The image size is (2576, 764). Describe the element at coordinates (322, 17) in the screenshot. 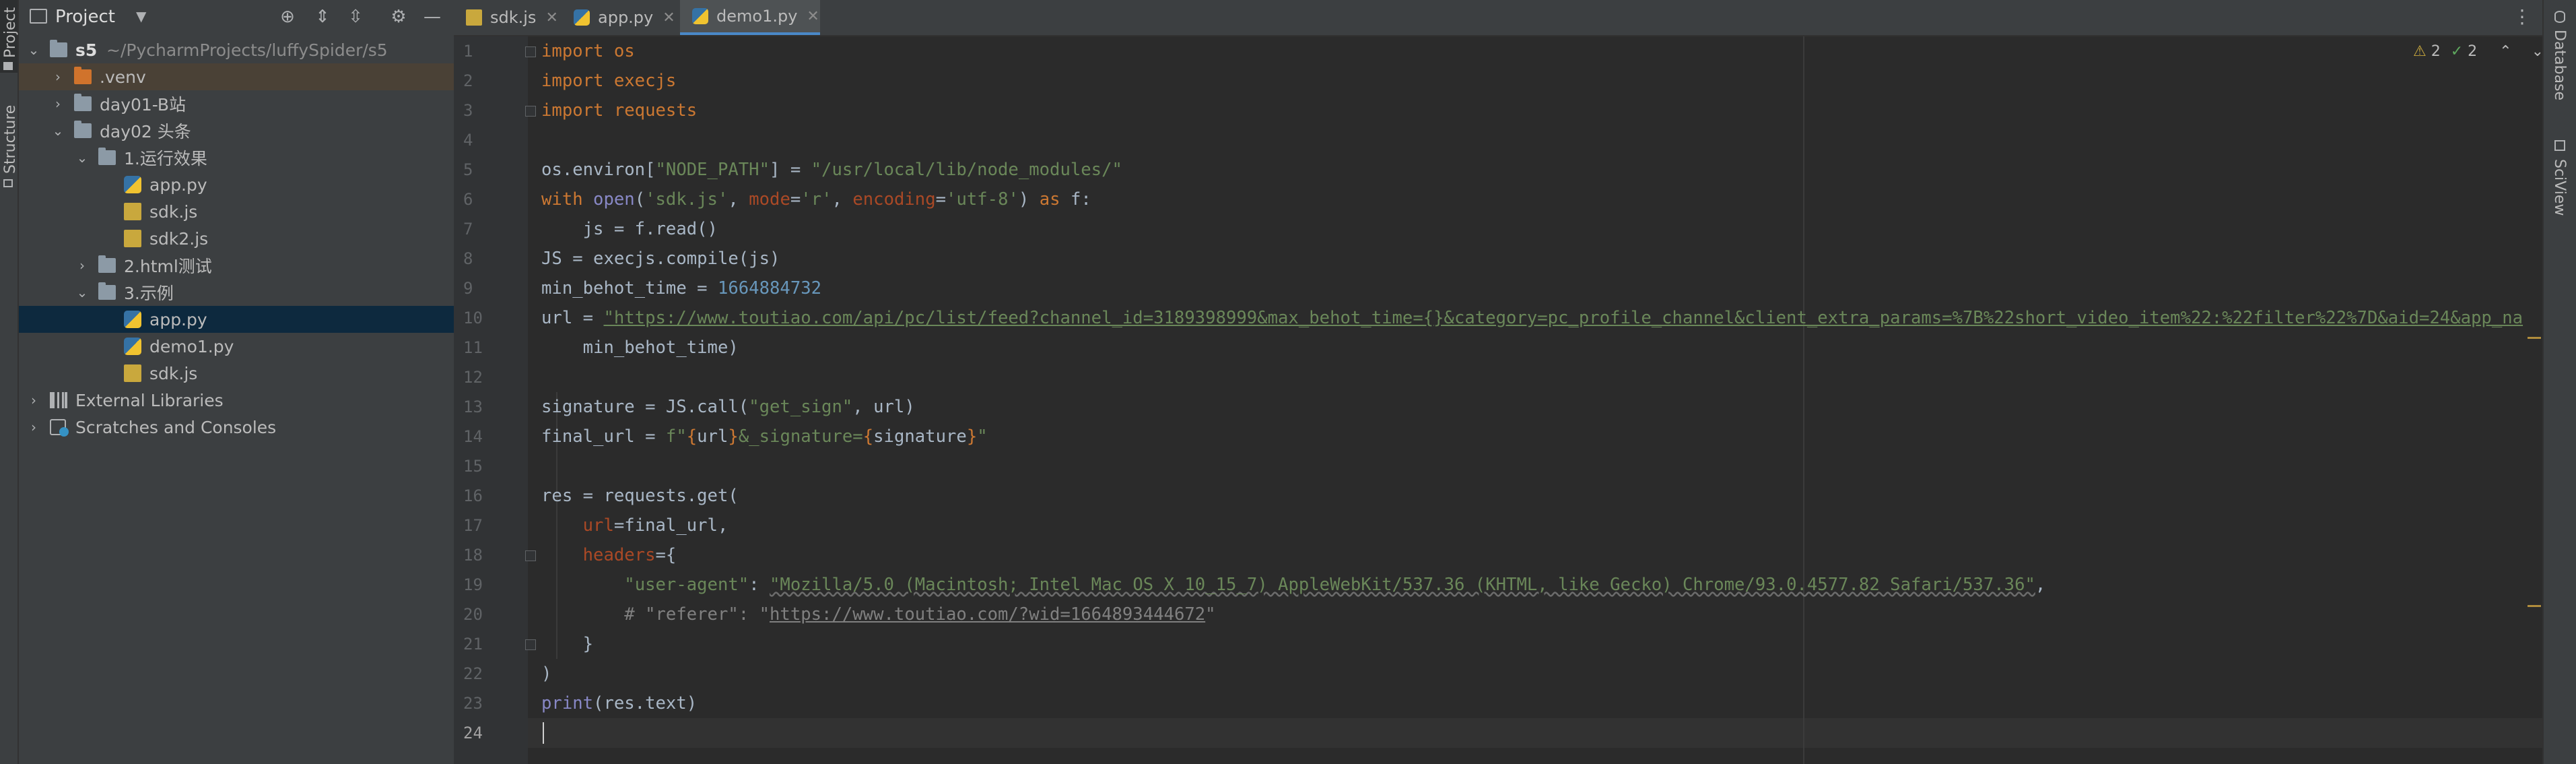

I see `expand-all-icon: ⇕` at that location.